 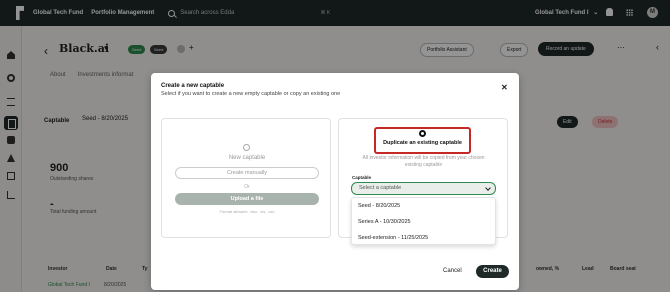 What do you see at coordinates (247, 173) in the screenshot?
I see `create-manually-button: Create manually` at bounding box center [247, 173].